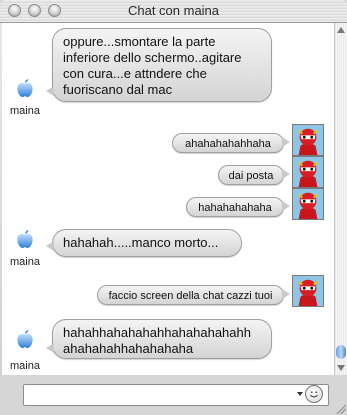 This screenshot has height=415, width=347. Describe the element at coordinates (341, 30) in the screenshot. I see `scroll-up-icon` at that location.